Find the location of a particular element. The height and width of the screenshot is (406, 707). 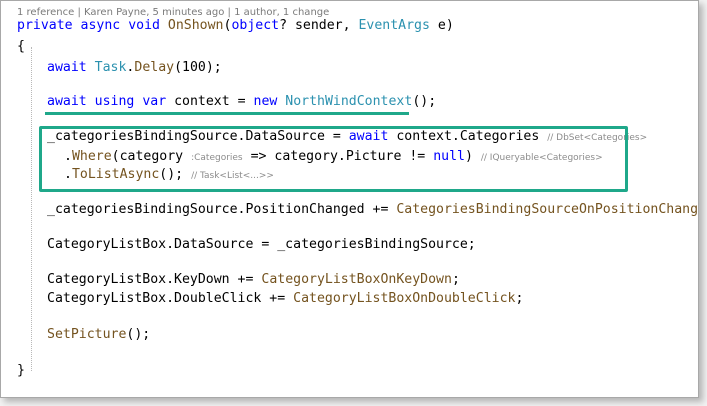

close-brace: } is located at coordinates (21, 370).